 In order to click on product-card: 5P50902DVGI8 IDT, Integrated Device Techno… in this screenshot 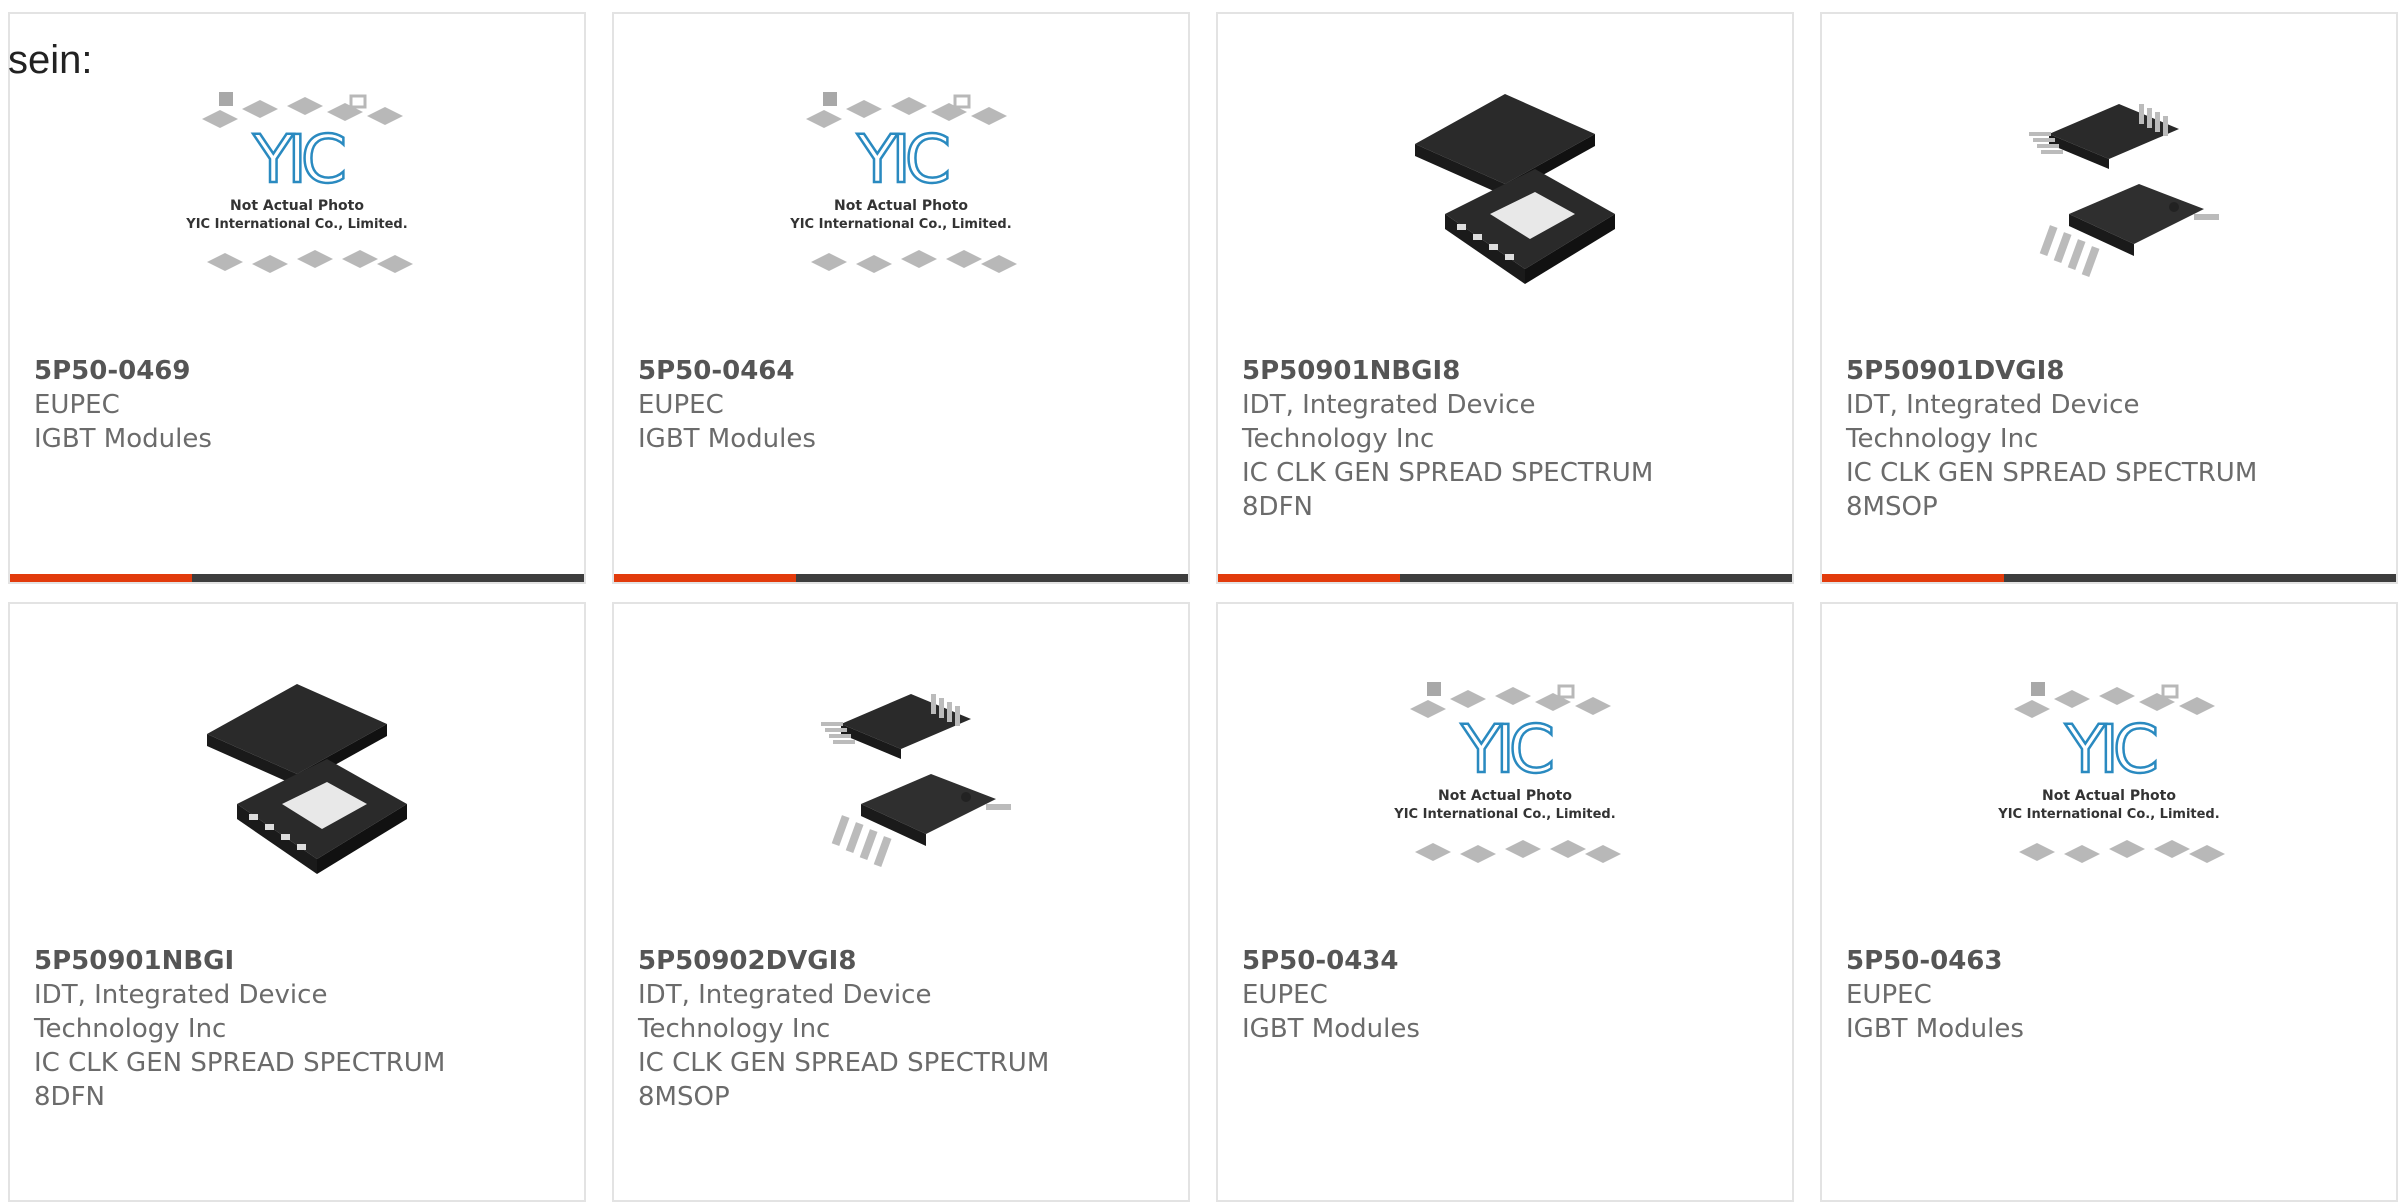, I will do `click(901, 902)`.